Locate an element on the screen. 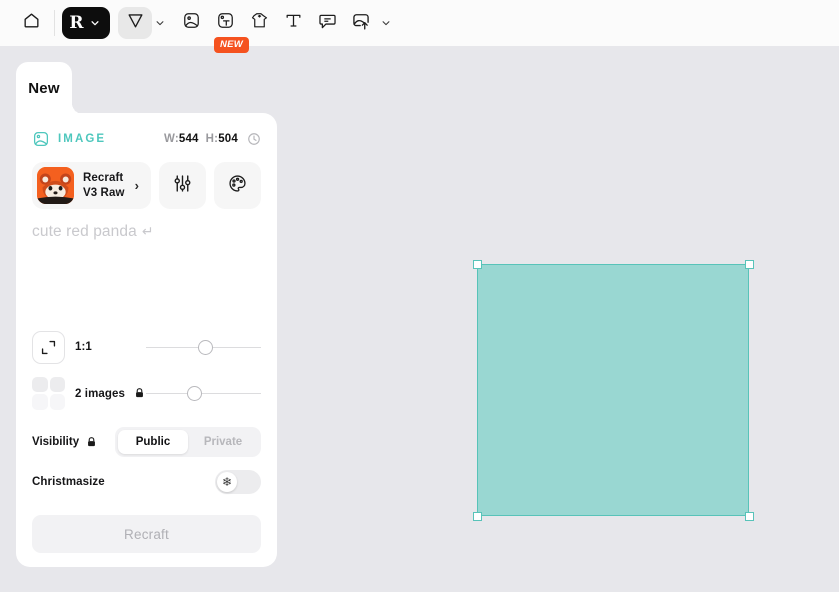  visibility-option-private: Private is located at coordinates (223, 442).